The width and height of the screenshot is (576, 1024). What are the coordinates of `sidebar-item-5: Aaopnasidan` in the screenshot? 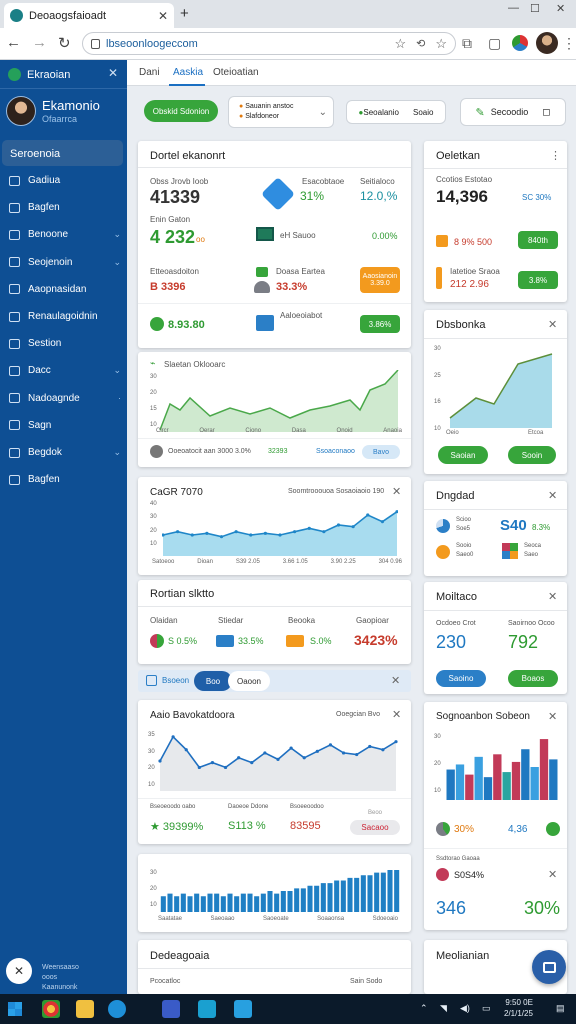 It's located at (65, 289).